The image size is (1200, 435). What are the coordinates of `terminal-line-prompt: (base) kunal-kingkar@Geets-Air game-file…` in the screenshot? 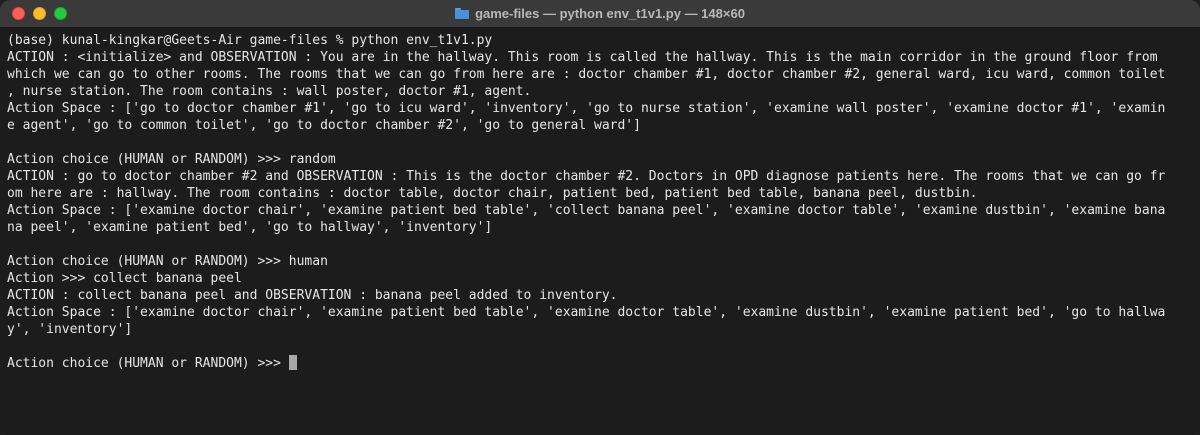 It's located at (250, 40).